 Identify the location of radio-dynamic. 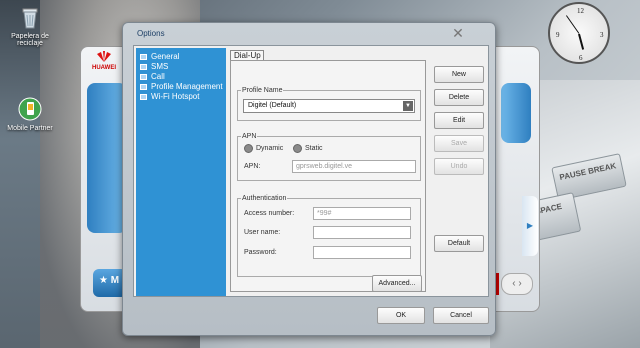
(248, 148).